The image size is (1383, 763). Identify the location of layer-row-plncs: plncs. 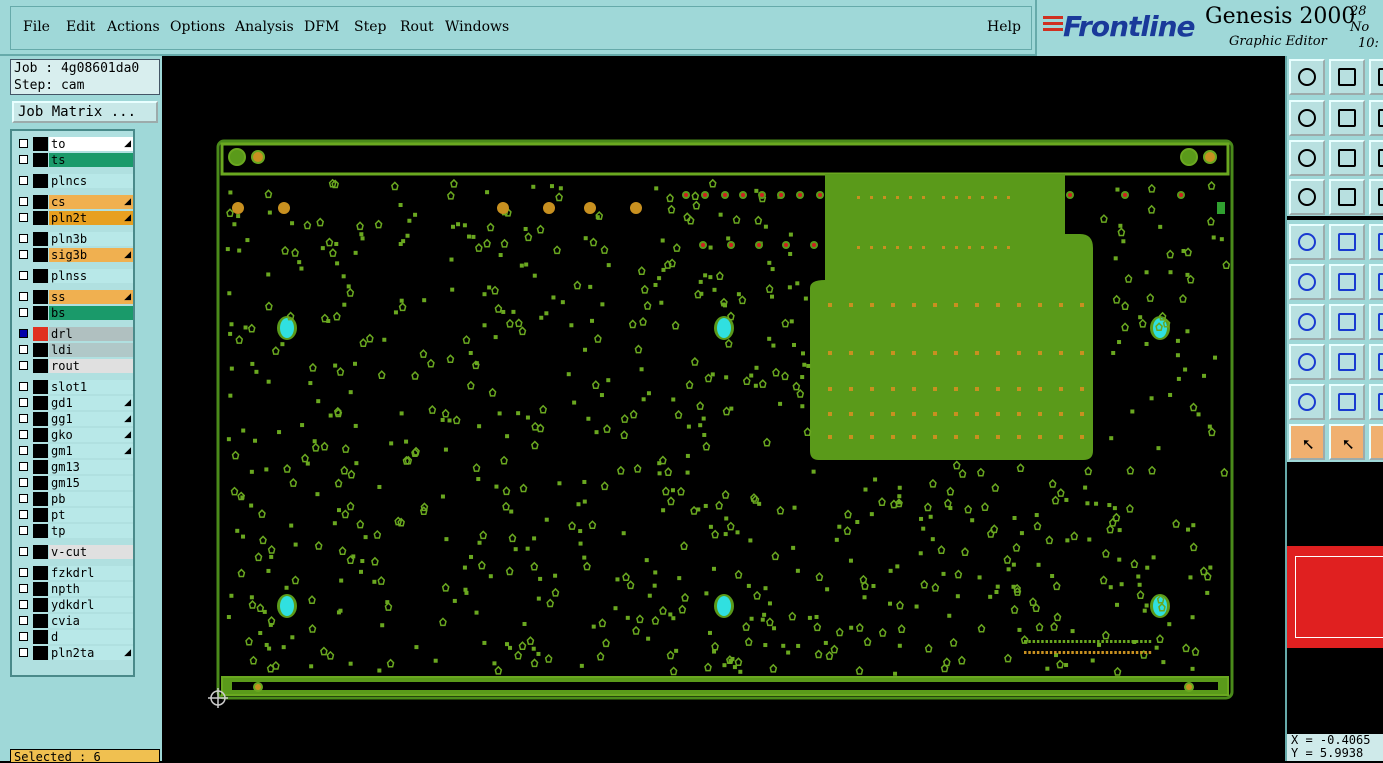
(74, 181).